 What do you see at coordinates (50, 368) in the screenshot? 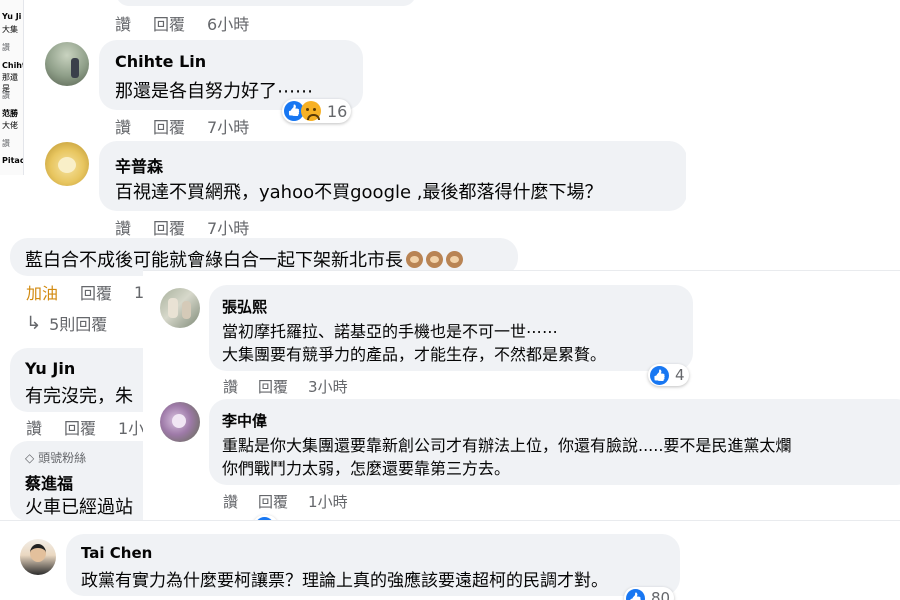
I see `commenter-name: Yu Jin` at bounding box center [50, 368].